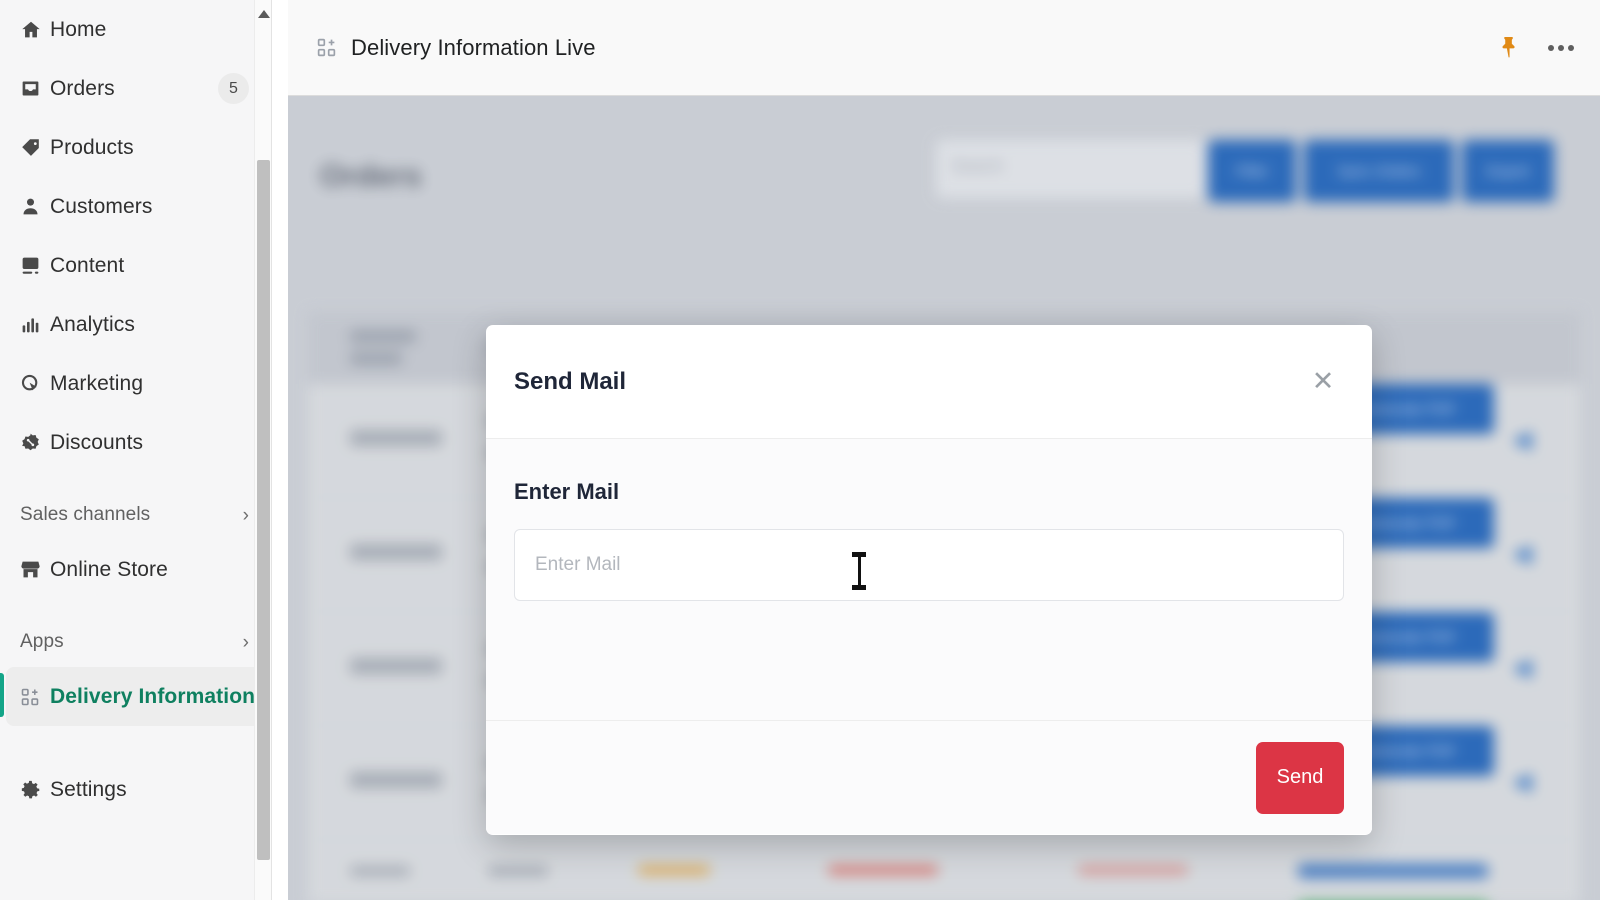 The width and height of the screenshot is (1600, 900). I want to click on send-button: Send, so click(1300, 777).